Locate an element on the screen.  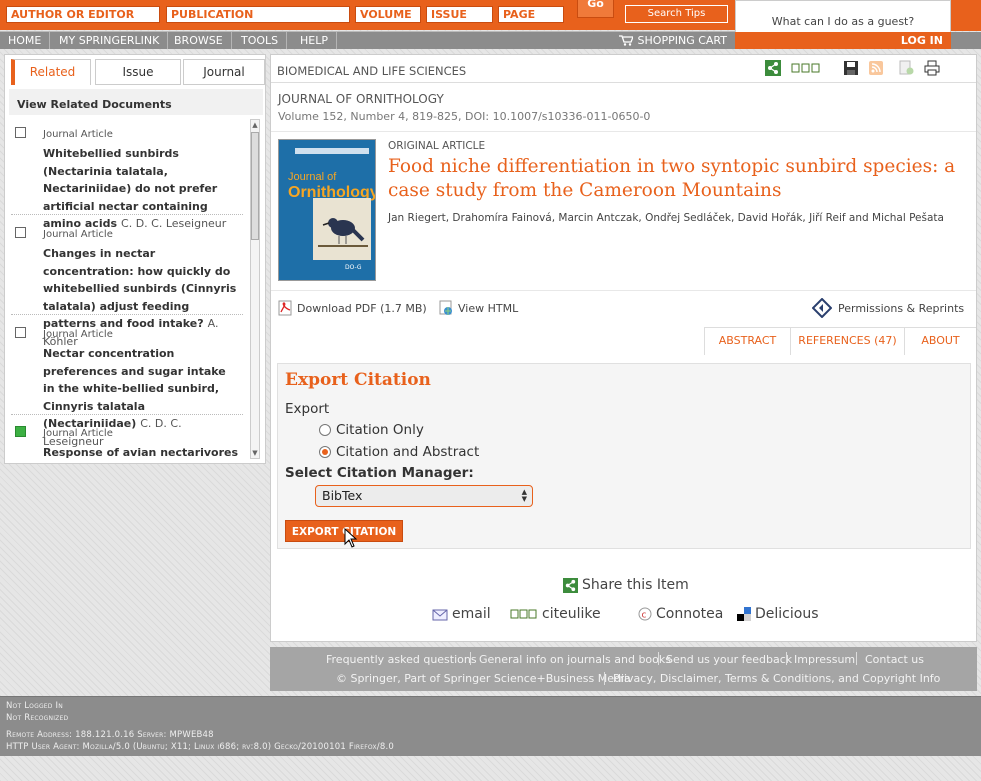
citation-only-label: Citation Only is located at coordinates (380, 430).